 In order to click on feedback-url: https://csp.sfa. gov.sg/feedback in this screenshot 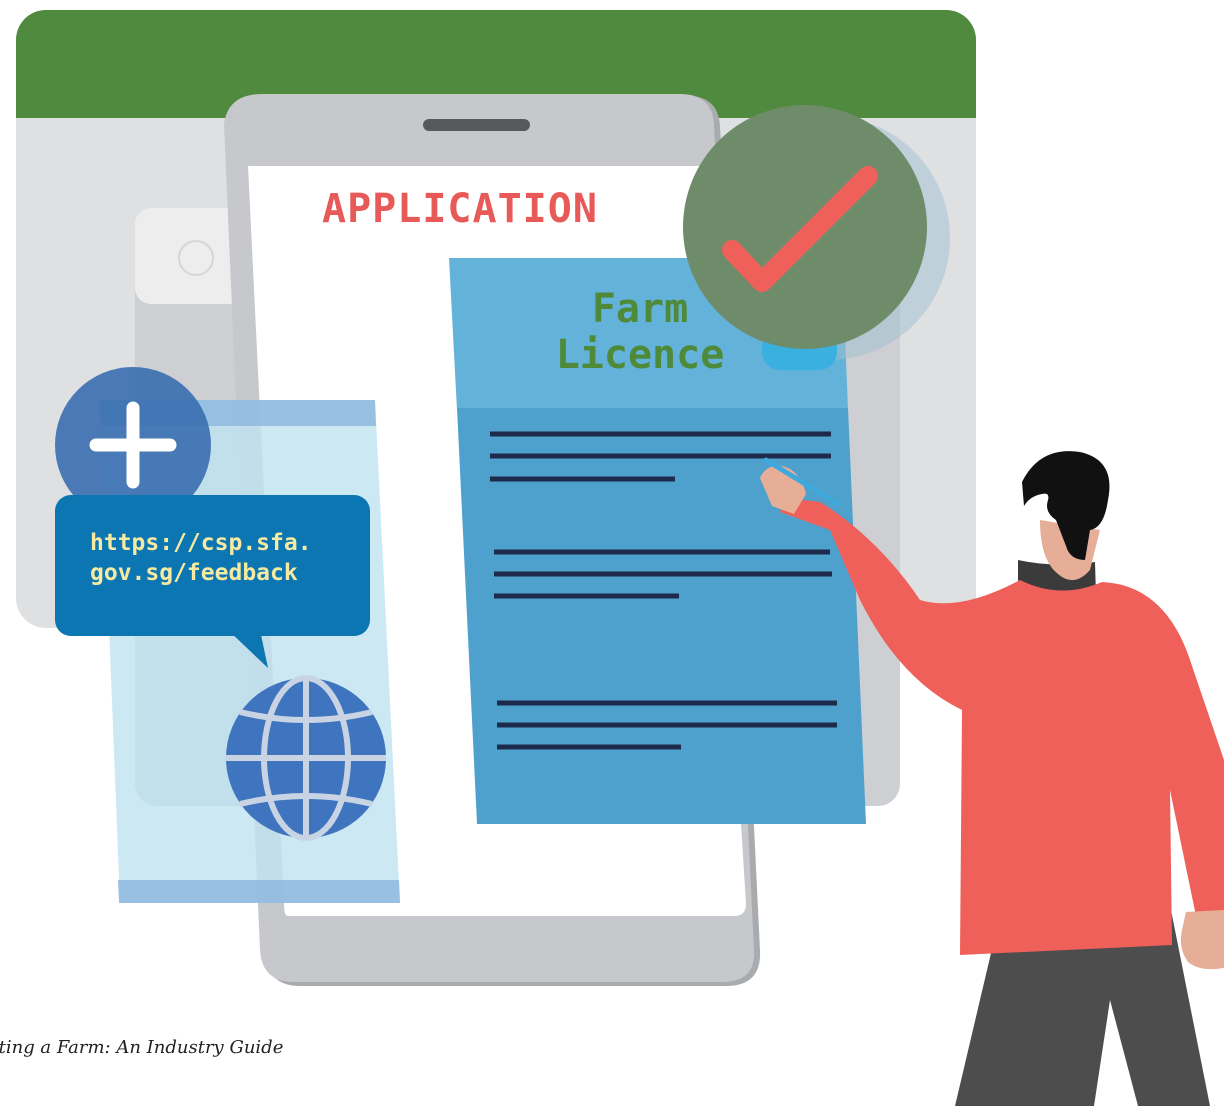, I will do `click(201, 558)`.